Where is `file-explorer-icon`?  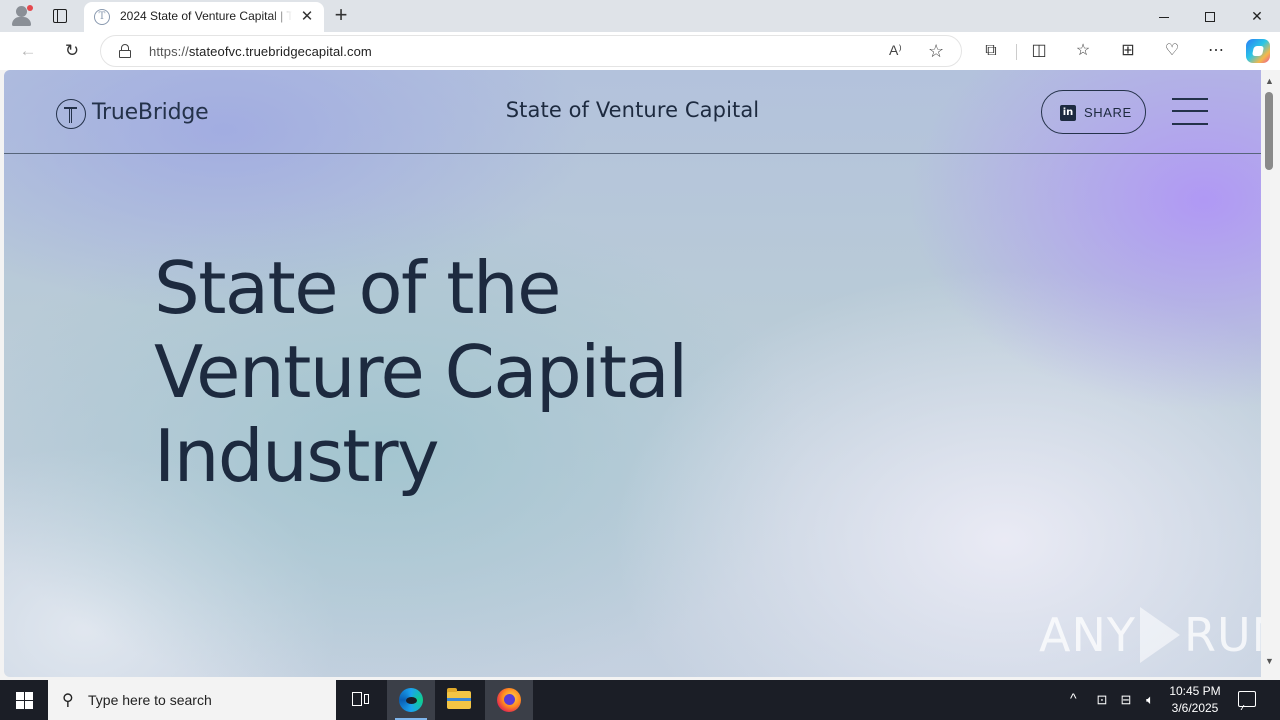 file-explorer-icon is located at coordinates (459, 700).